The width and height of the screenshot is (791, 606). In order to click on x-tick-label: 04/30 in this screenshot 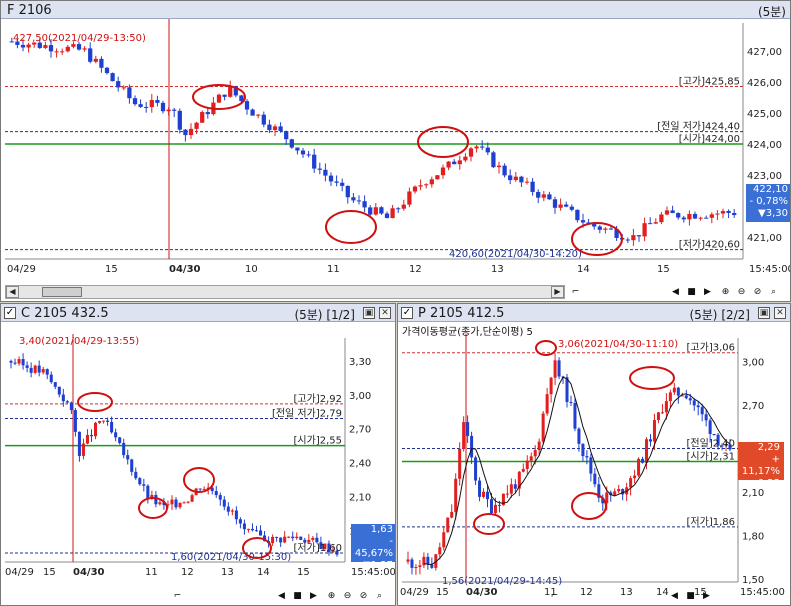, I will do `click(185, 269)`.